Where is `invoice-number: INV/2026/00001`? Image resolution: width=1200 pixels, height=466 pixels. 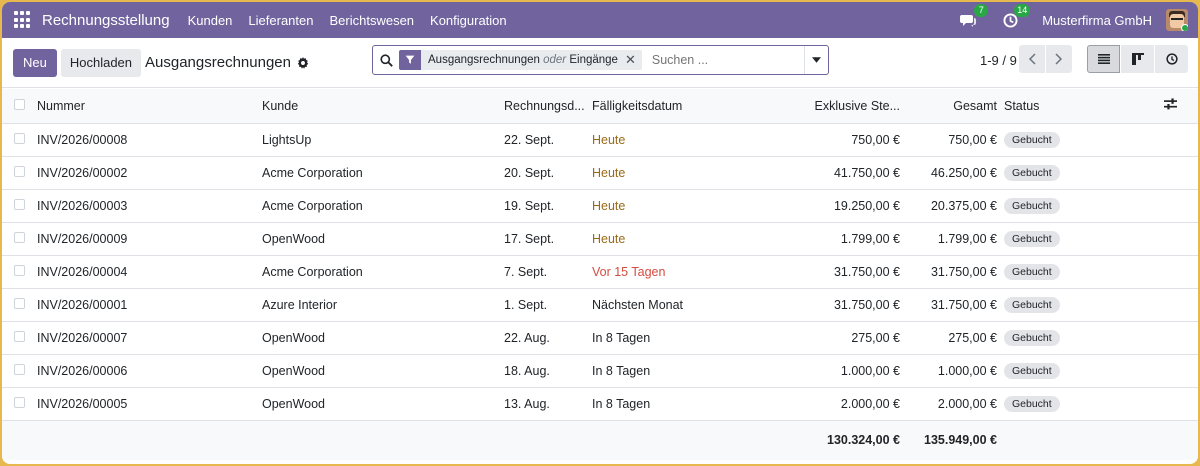
invoice-number: INV/2026/00001 is located at coordinates (149, 305).